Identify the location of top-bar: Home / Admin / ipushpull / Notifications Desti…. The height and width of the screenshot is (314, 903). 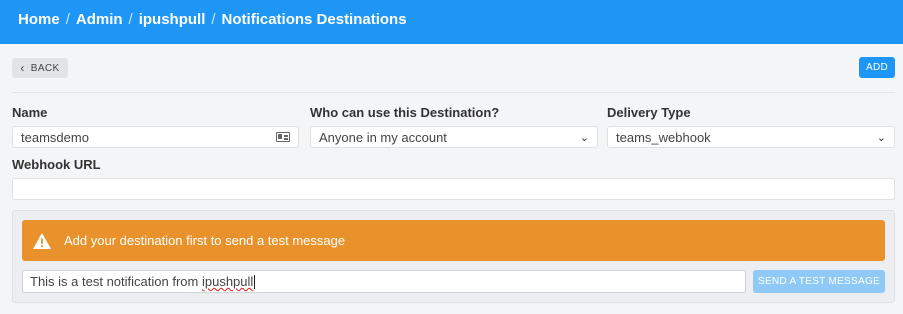
(451, 22).